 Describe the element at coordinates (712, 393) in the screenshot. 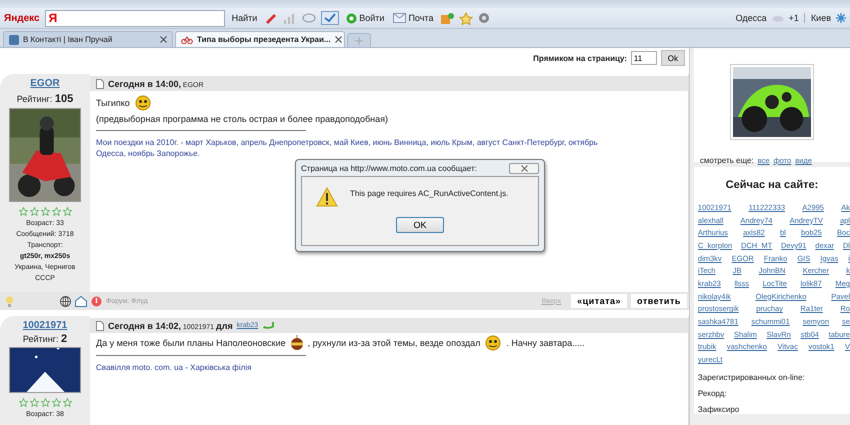

I see `stat-label: Рекорд:` at that location.